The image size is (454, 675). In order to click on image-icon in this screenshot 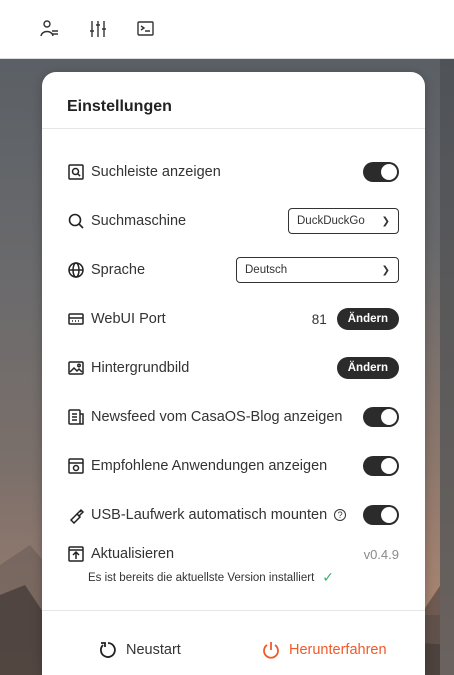, I will do `click(76, 368)`.